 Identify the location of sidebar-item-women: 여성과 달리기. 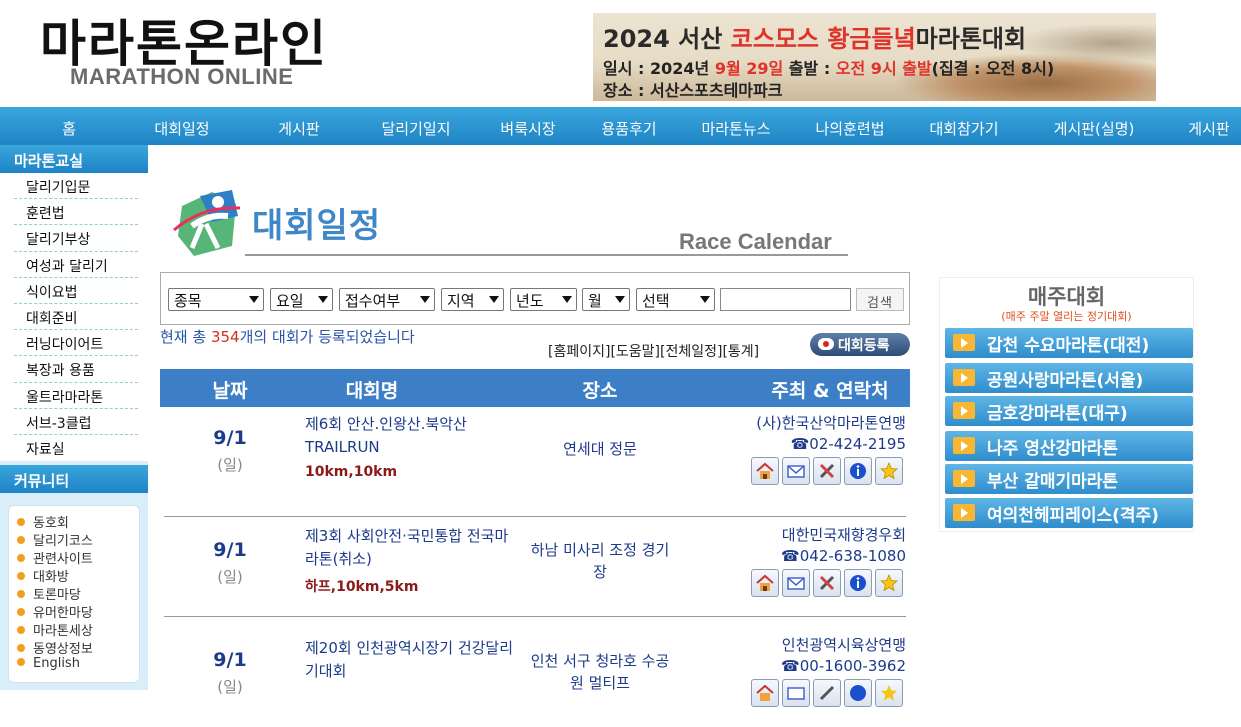
(76, 265).